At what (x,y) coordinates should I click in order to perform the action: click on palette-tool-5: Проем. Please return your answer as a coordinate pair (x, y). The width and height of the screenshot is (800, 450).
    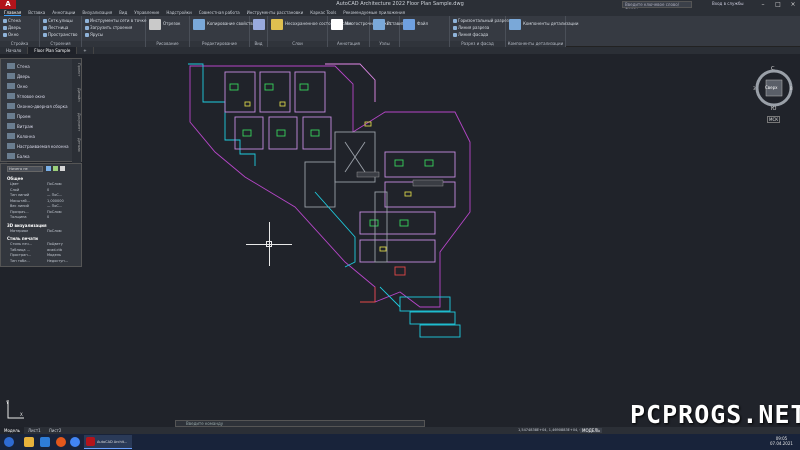
    Looking at the image, I should click on (23, 116).